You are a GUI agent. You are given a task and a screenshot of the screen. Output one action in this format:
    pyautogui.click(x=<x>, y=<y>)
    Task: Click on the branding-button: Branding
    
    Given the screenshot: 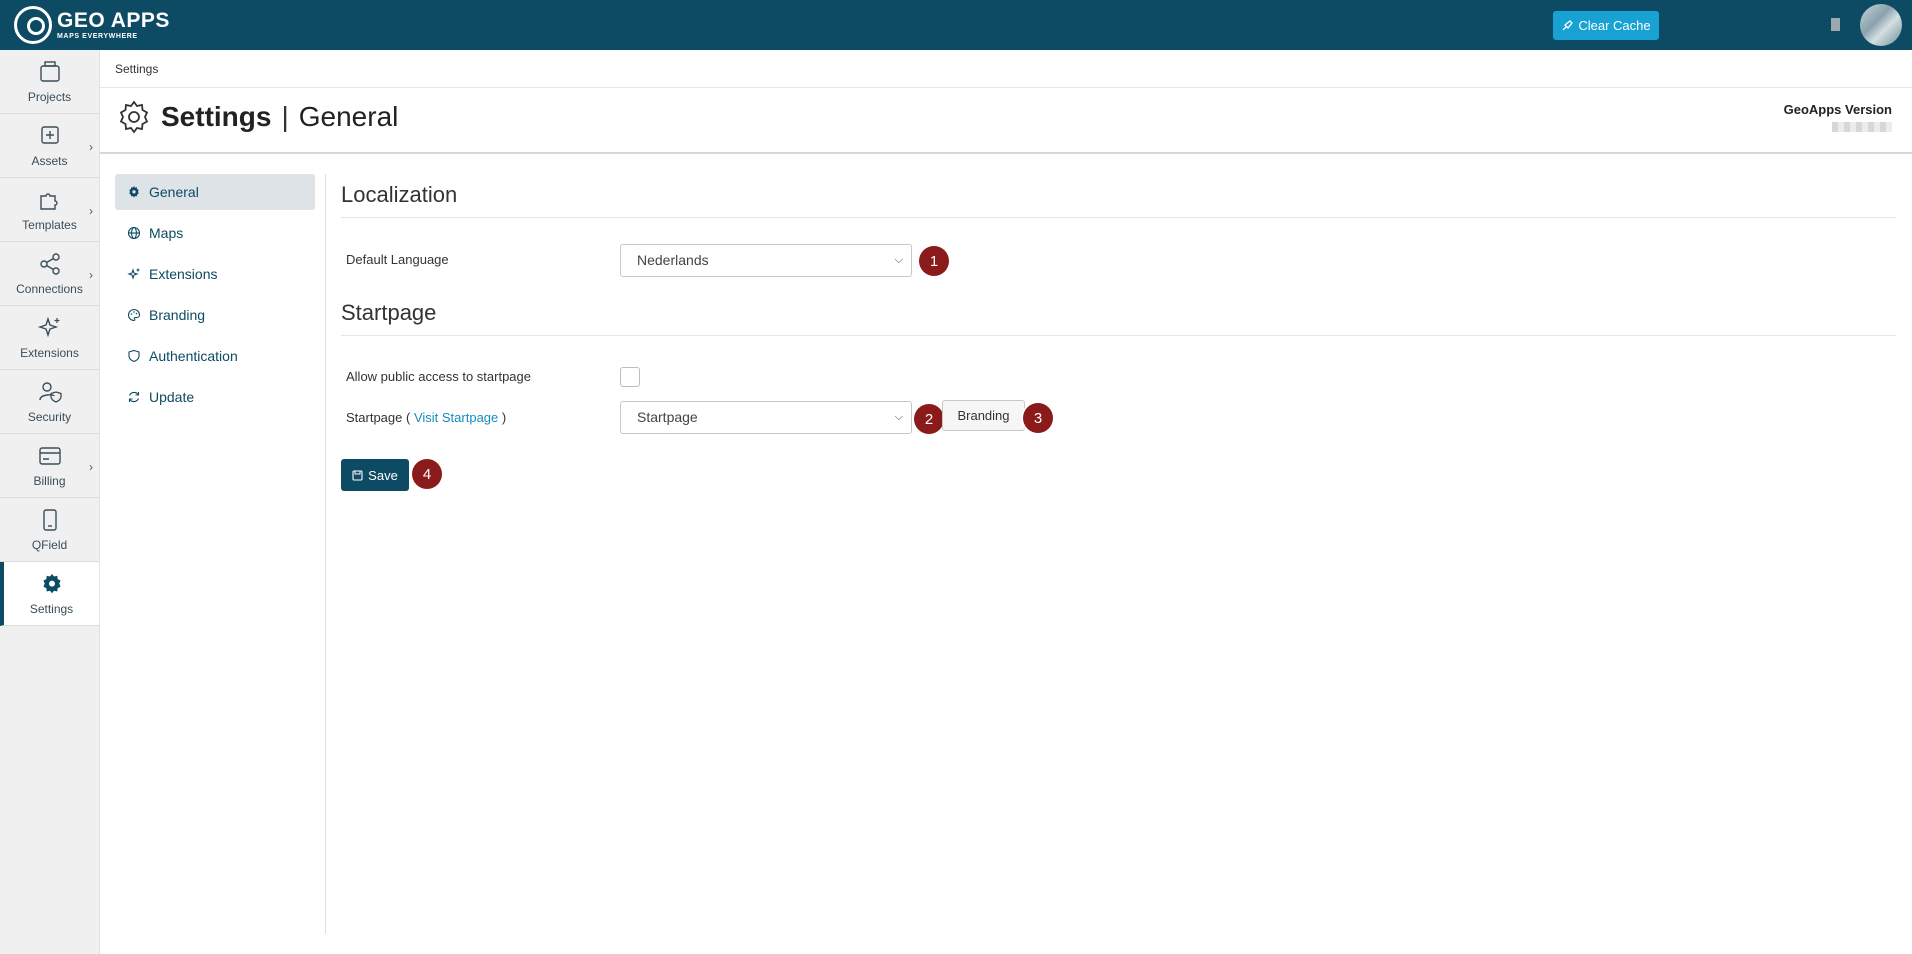 What is the action you would take?
    pyautogui.click(x=983, y=415)
    